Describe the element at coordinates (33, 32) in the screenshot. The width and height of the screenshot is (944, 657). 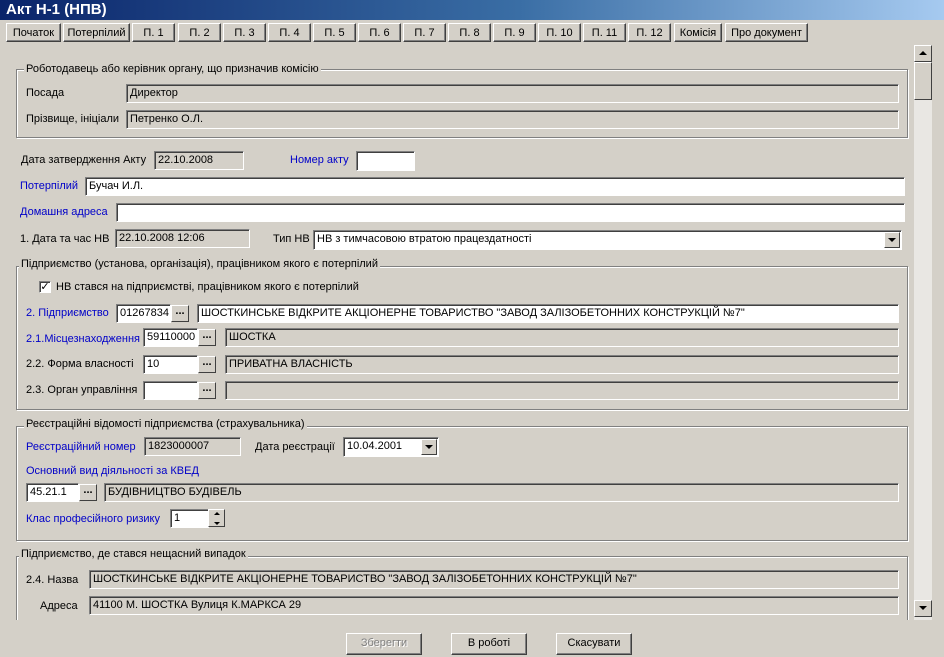
I see `tab-start: Початок` at that location.